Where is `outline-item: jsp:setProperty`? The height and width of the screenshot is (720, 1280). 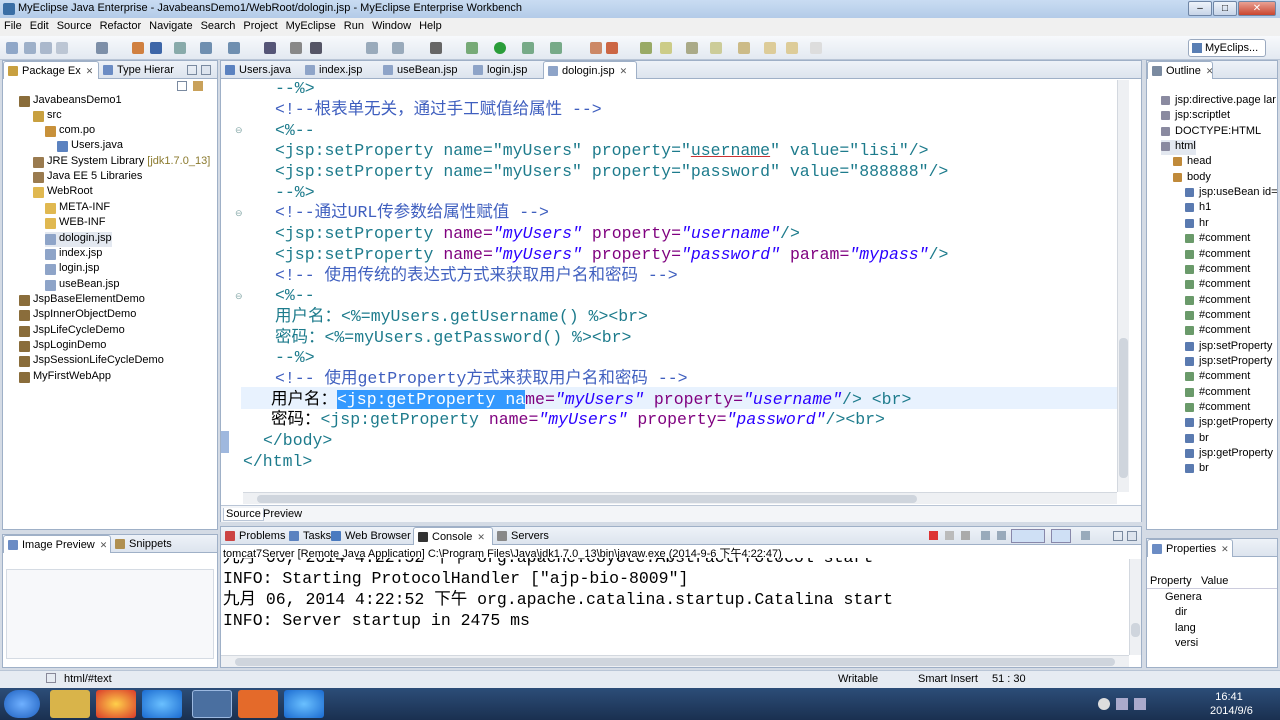 outline-item: jsp:setProperty is located at coordinates (1228, 362).